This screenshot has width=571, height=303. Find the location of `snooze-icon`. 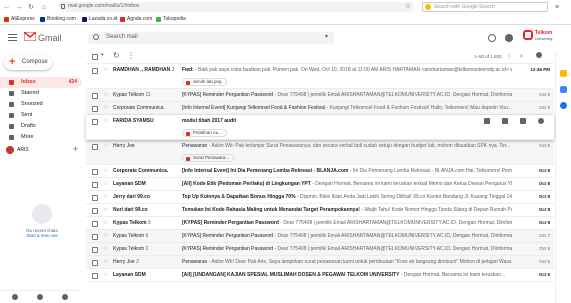

snooze-icon is located at coordinates (541, 121).